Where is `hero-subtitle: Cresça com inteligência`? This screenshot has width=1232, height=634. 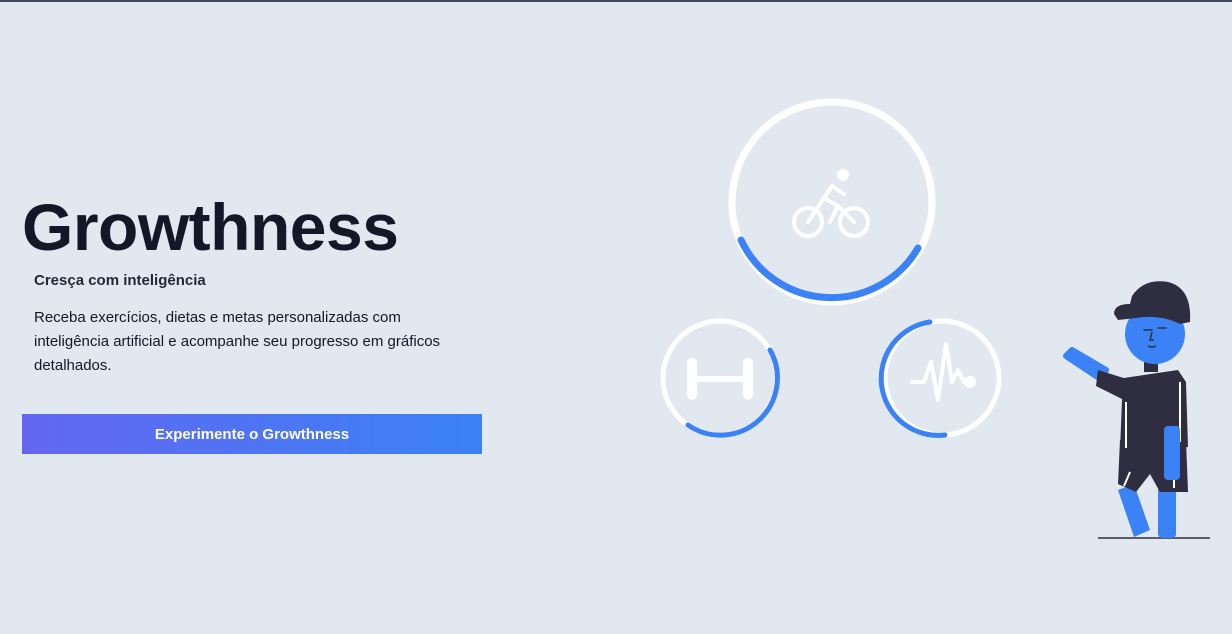
hero-subtitle: Cresça com inteligência is located at coordinates (120, 280).